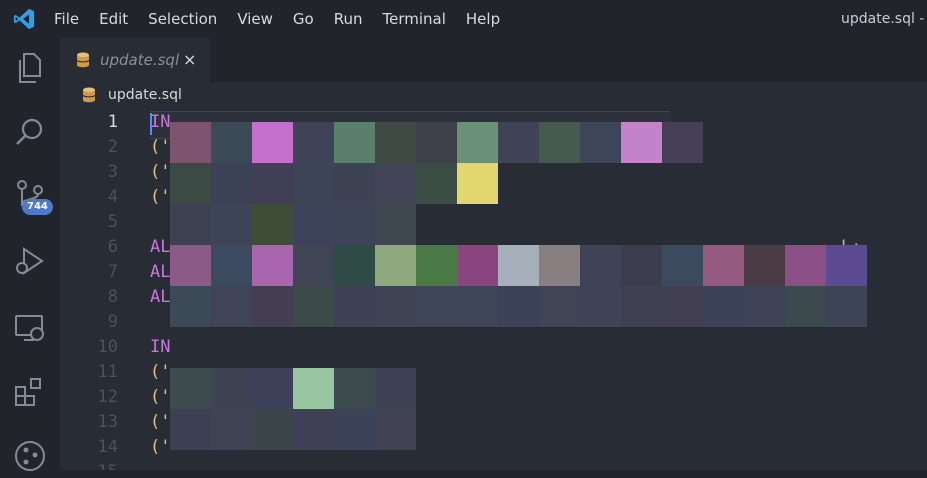 This screenshot has width=927, height=478. What do you see at coordinates (145, 95) in the screenshot?
I see `breadcrumb-file: update.sql` at bounding box center [145, 95].